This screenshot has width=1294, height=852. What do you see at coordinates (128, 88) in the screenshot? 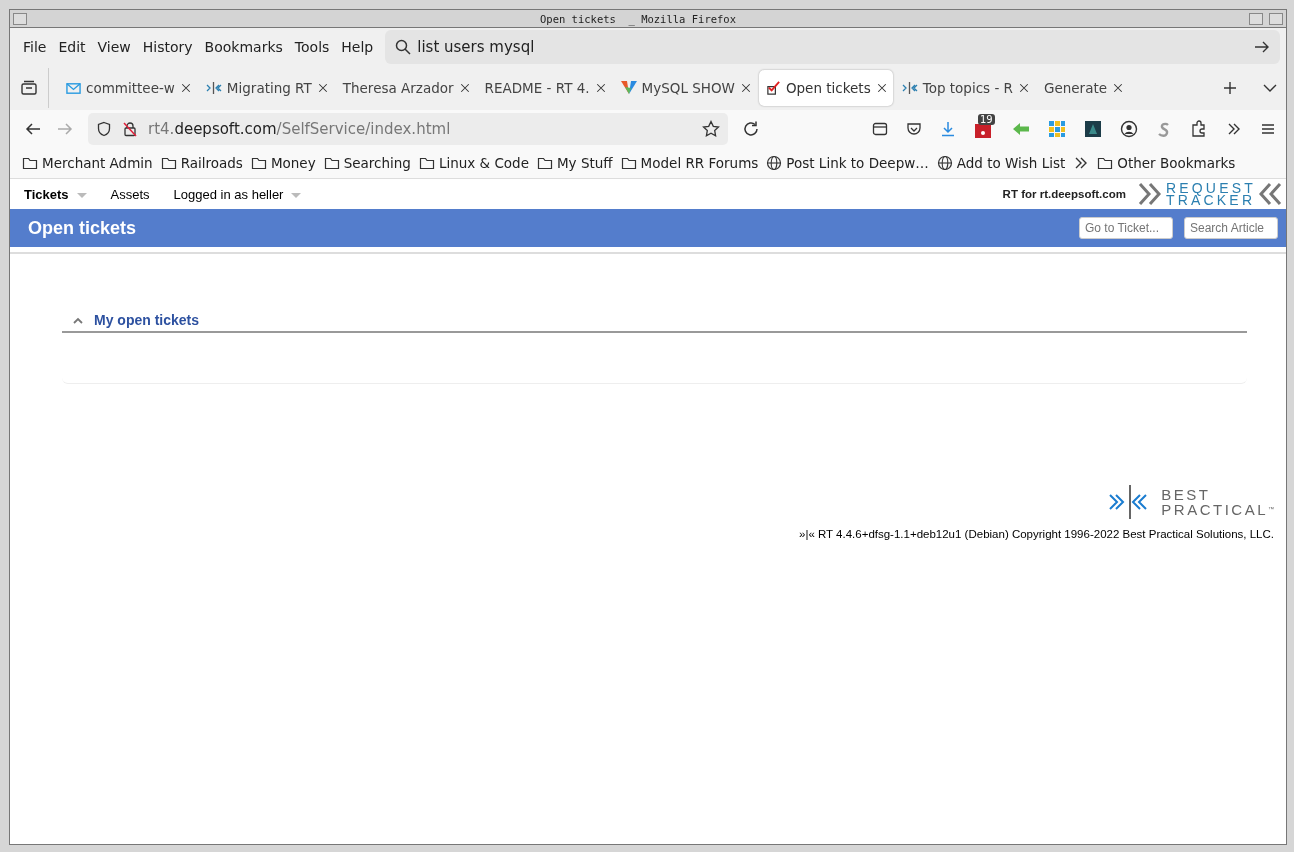
I see `browser-tab: committee-w` at bounding box center [128, 88].